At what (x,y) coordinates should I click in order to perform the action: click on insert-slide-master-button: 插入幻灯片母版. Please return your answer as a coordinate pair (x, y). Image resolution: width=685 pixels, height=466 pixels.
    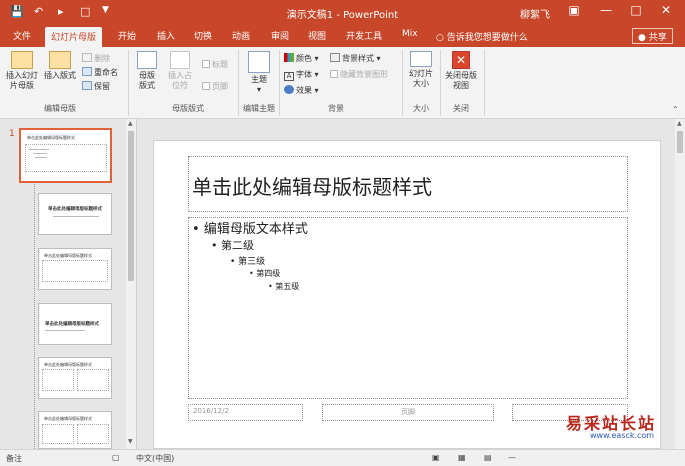
    Looking at the image, I should click on (22, 71).